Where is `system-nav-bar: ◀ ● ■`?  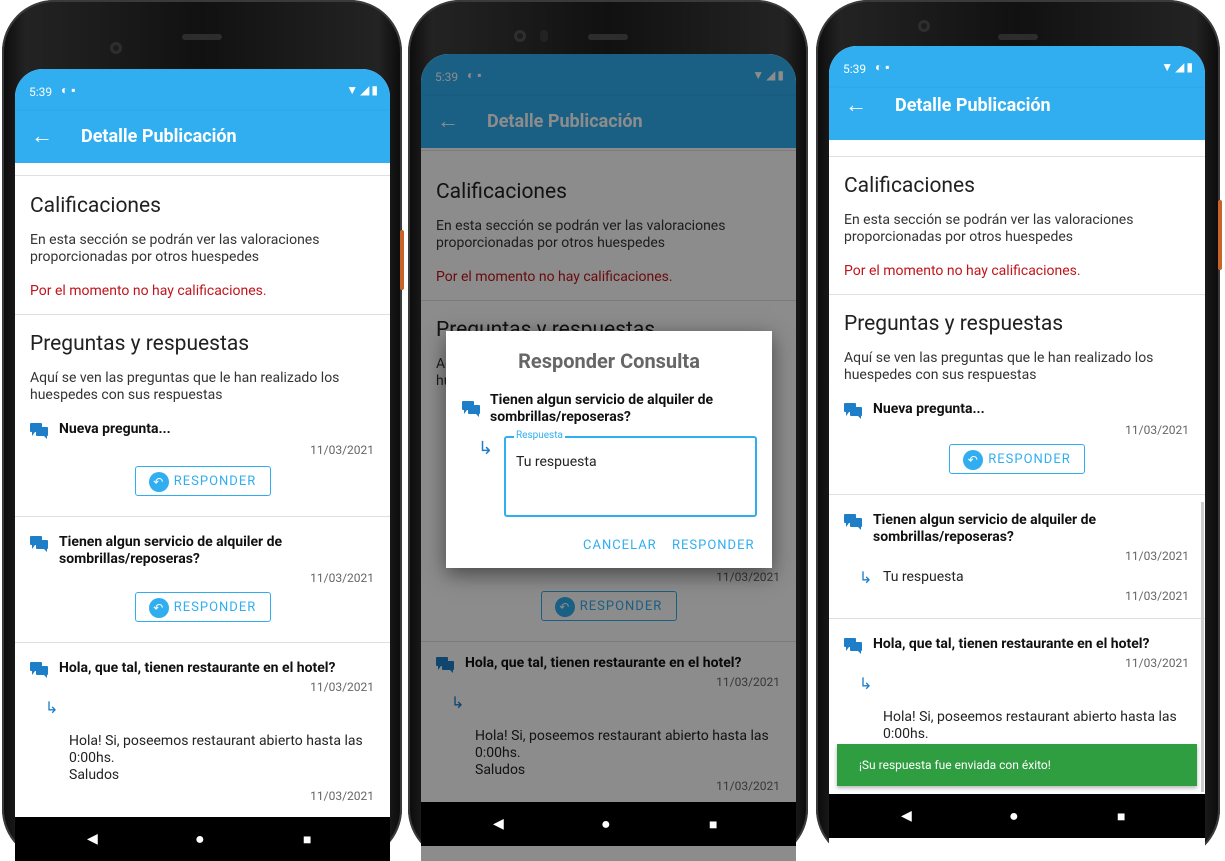
system-nav-bar: ◀ ● ■ is located at coordinates (1017, 816).